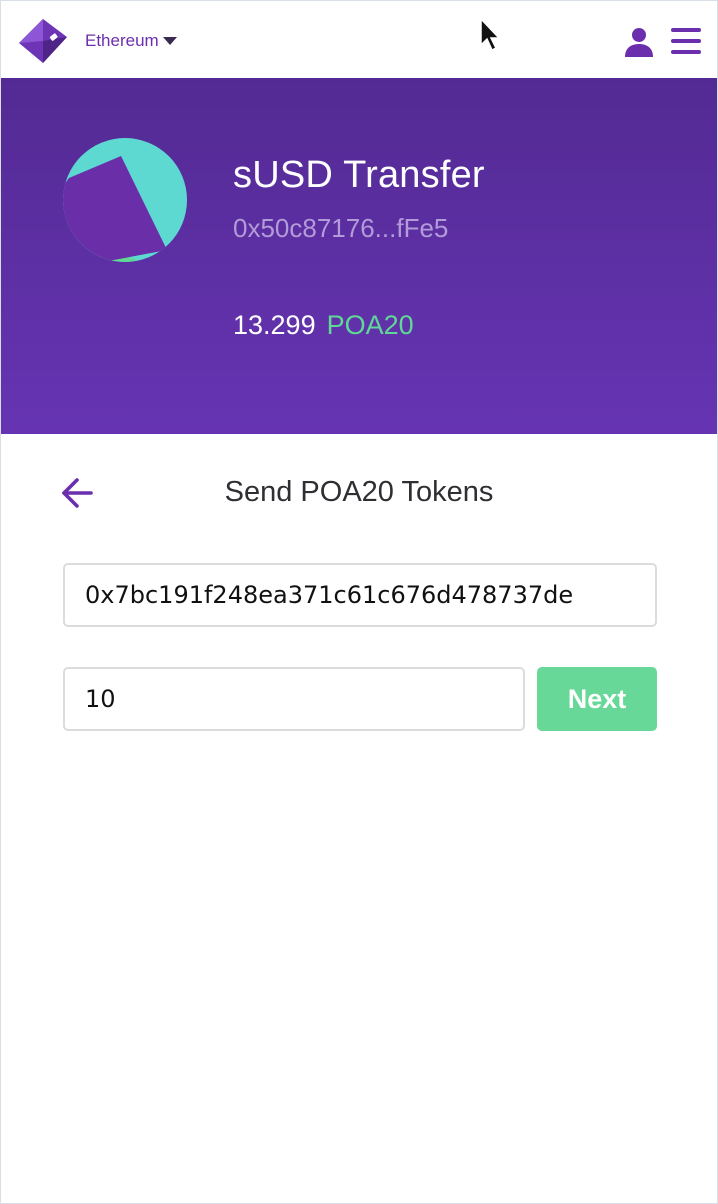  What do you see at coordinates (341, 228) in the screenshot?
I see `token-contract-address: 0x50c87176...fFe5` at bounding box center [341, 228].